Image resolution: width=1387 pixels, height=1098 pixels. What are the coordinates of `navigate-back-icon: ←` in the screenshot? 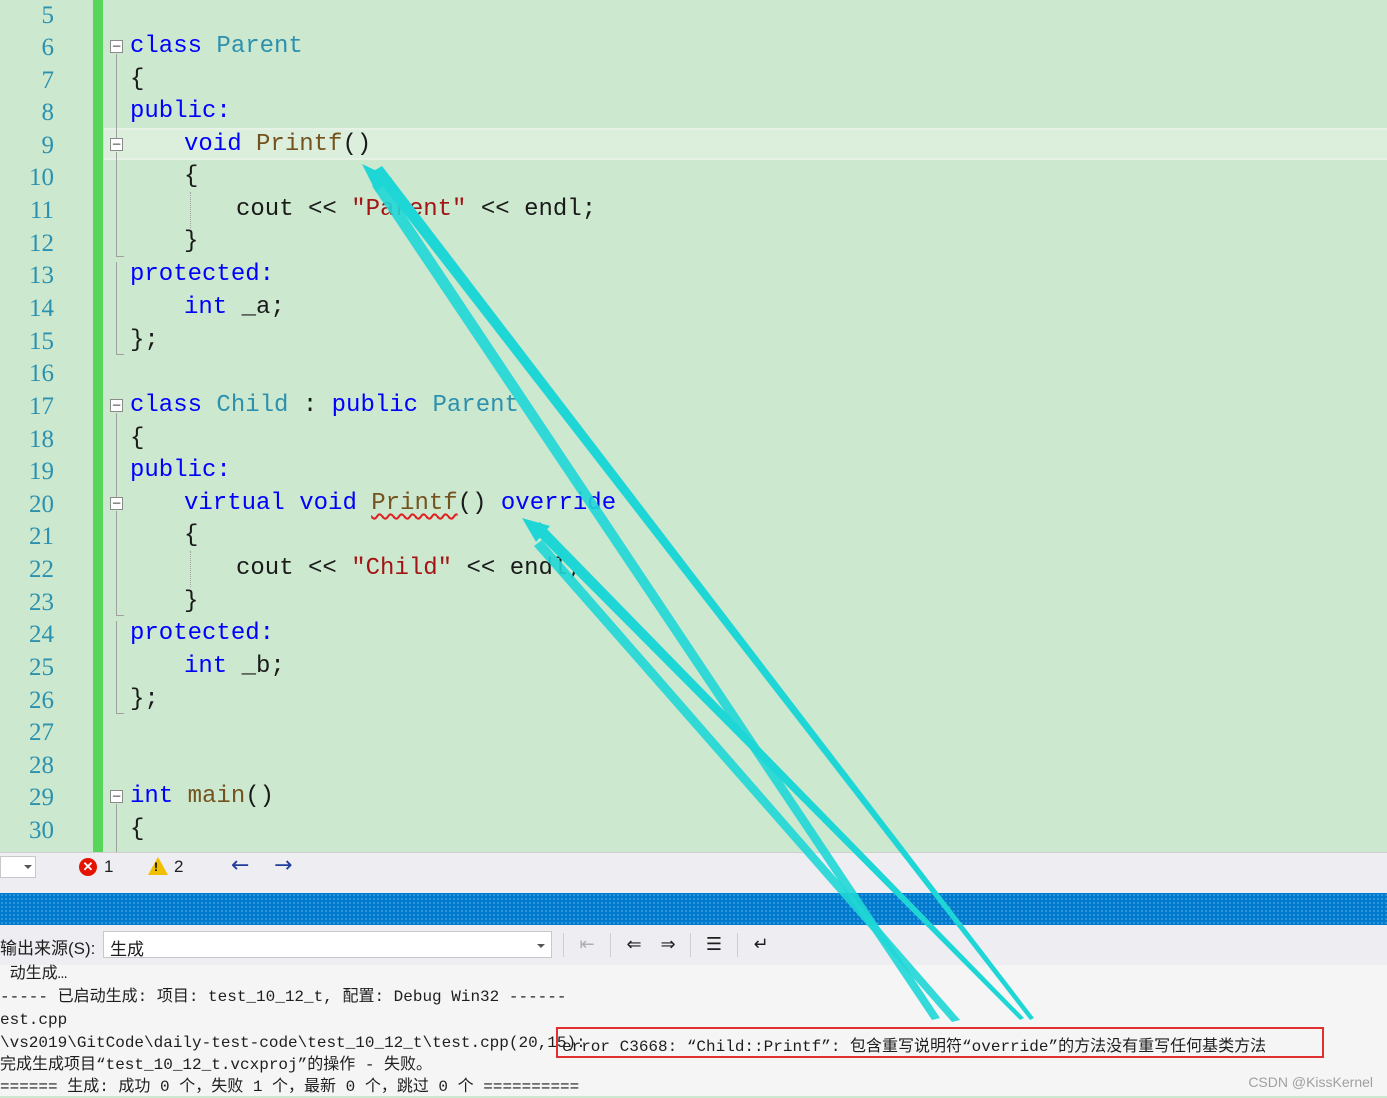 It's located at (240, 865).